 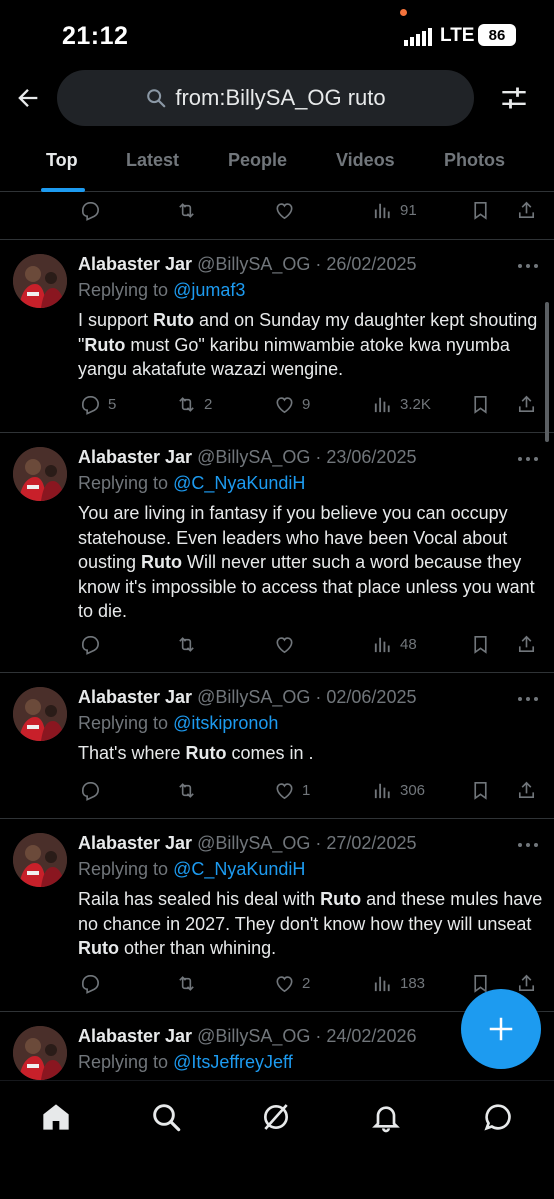 What do you see at coordinates (386, 1117) in the screenshot?
I see `nav-notifications` at bounding box center [386, 1117].